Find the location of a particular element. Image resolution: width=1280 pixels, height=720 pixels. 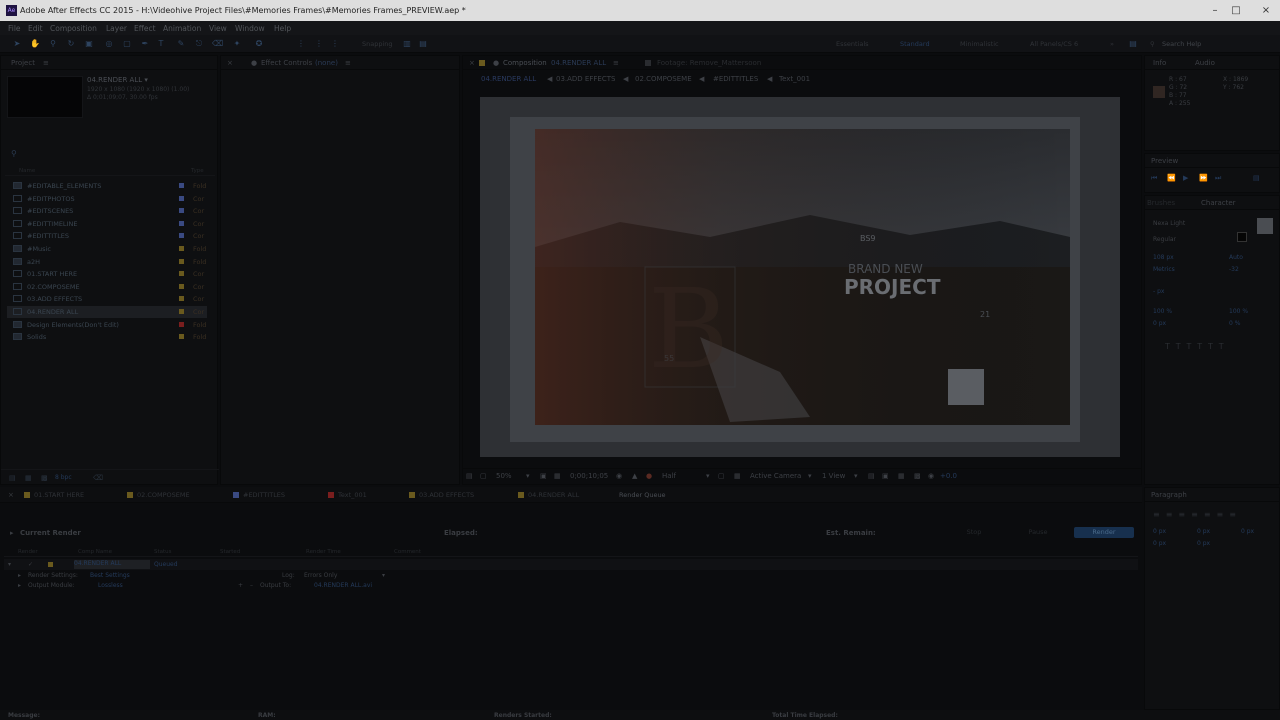

project-item: 03.ADD EFFECTS Cor is located at coordinates (107, 299).